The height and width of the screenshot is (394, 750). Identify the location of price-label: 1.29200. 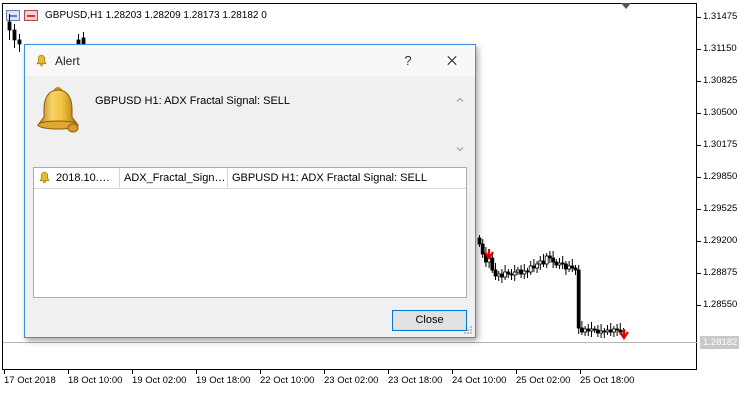
(720, 240).